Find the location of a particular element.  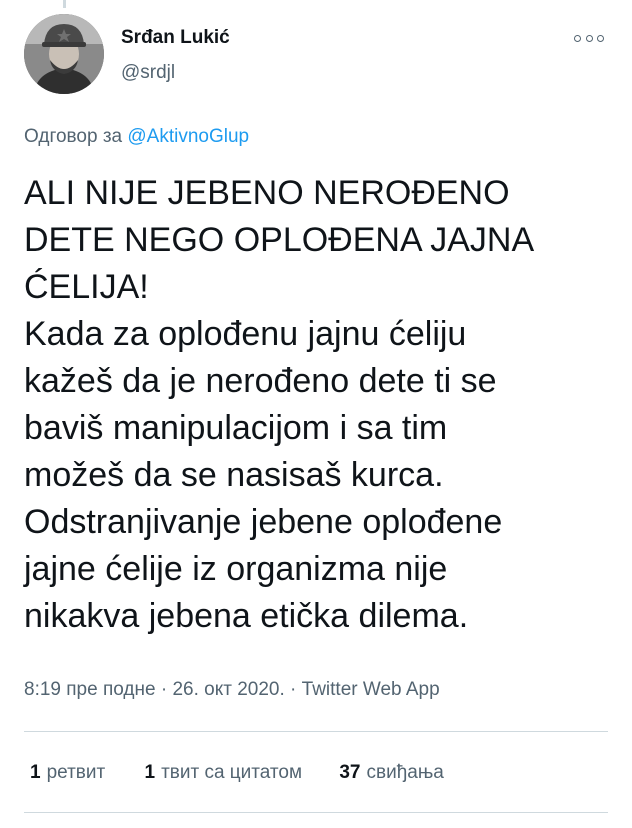

retweets-stat: 1 ретвит is located at coordinates (67, 773).